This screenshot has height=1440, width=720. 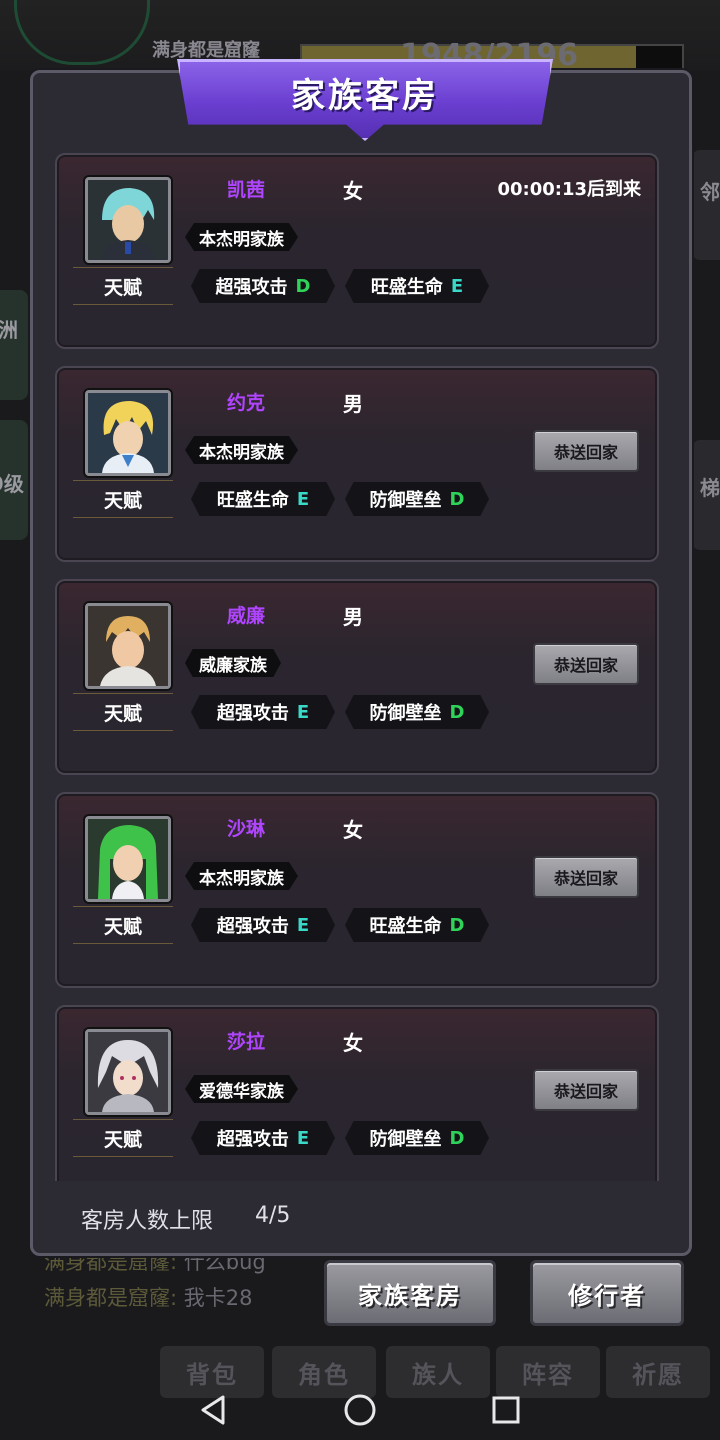 I want to click on guest-name: 威廉, so click(x=246, y=616).